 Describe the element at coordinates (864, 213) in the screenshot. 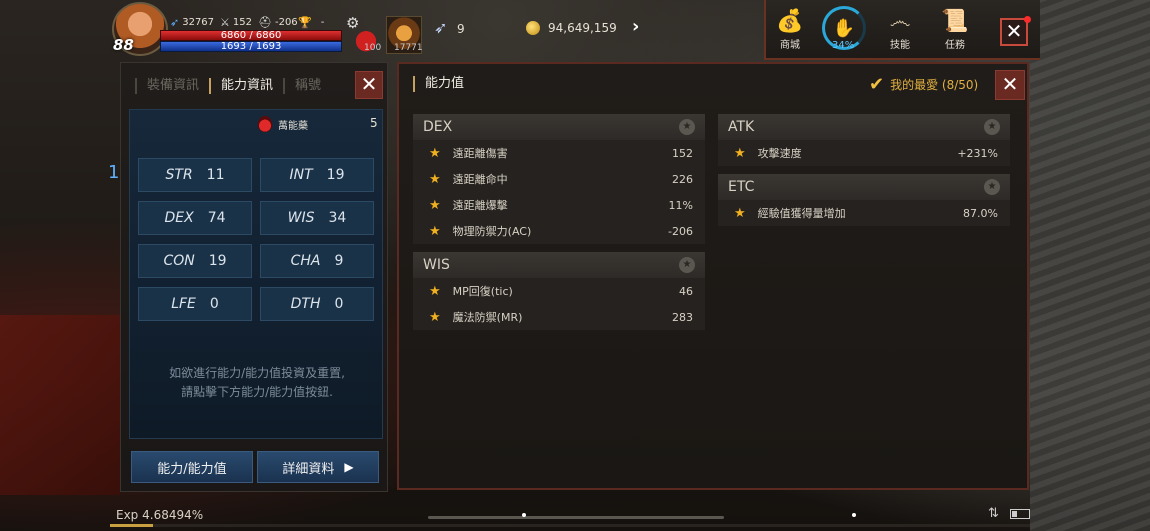

I see `stat-row: ★ 經驗值獲得量增加 87.0%` at that location.